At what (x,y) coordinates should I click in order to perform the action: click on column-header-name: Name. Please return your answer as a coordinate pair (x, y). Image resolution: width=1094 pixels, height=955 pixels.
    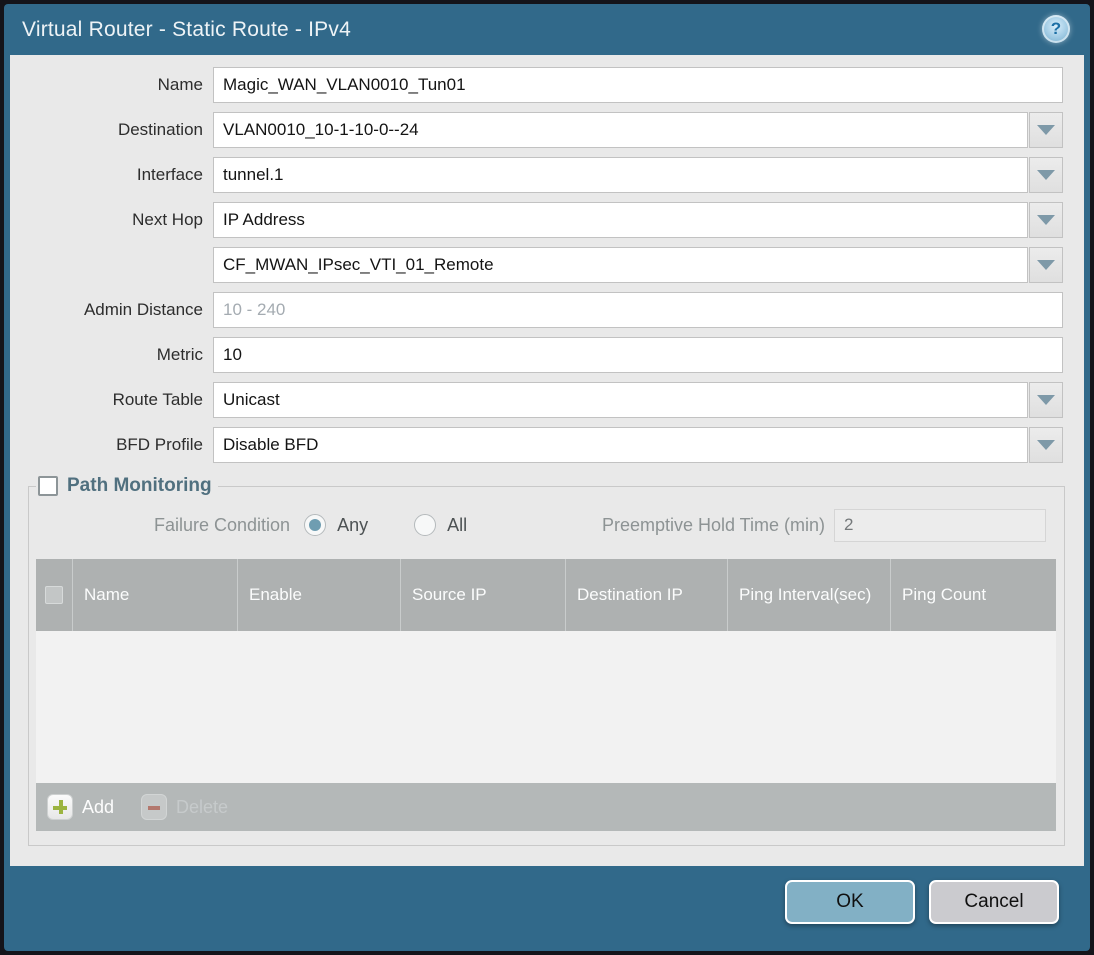
    Looking at the image, I should click on (155, 595).